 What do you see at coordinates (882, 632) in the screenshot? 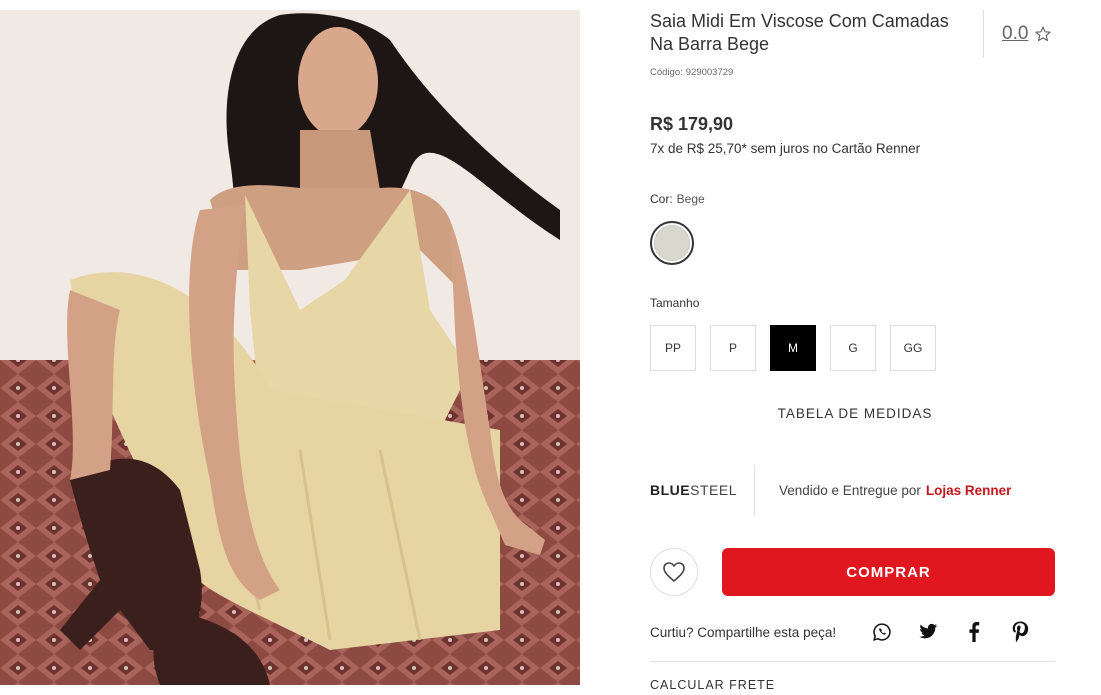
I see `whatsapp-icon` at bounding box center [882, 632].